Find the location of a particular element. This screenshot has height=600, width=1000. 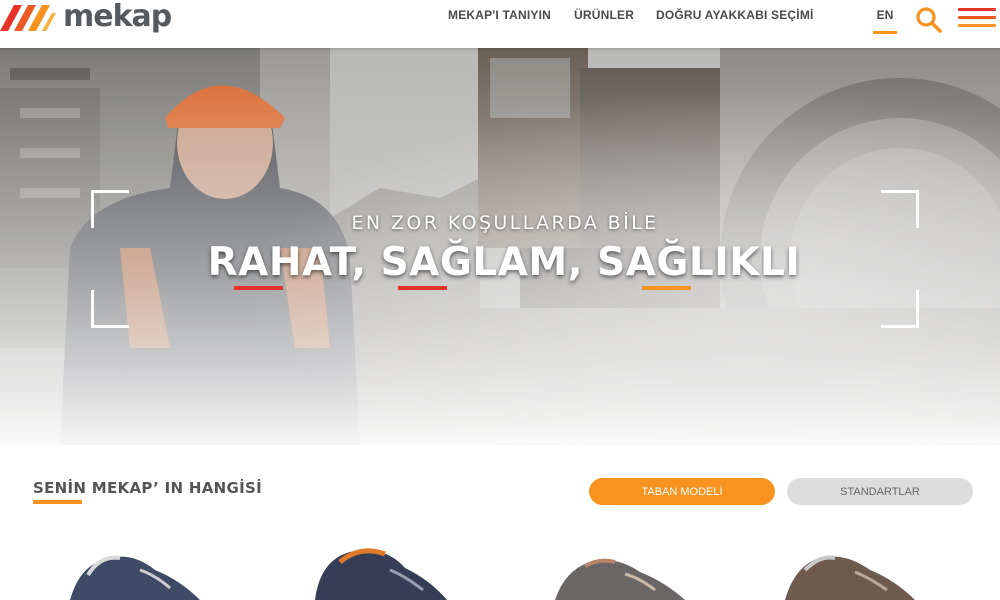

mekap-logo: mekap is located at coordinates (86, 18).